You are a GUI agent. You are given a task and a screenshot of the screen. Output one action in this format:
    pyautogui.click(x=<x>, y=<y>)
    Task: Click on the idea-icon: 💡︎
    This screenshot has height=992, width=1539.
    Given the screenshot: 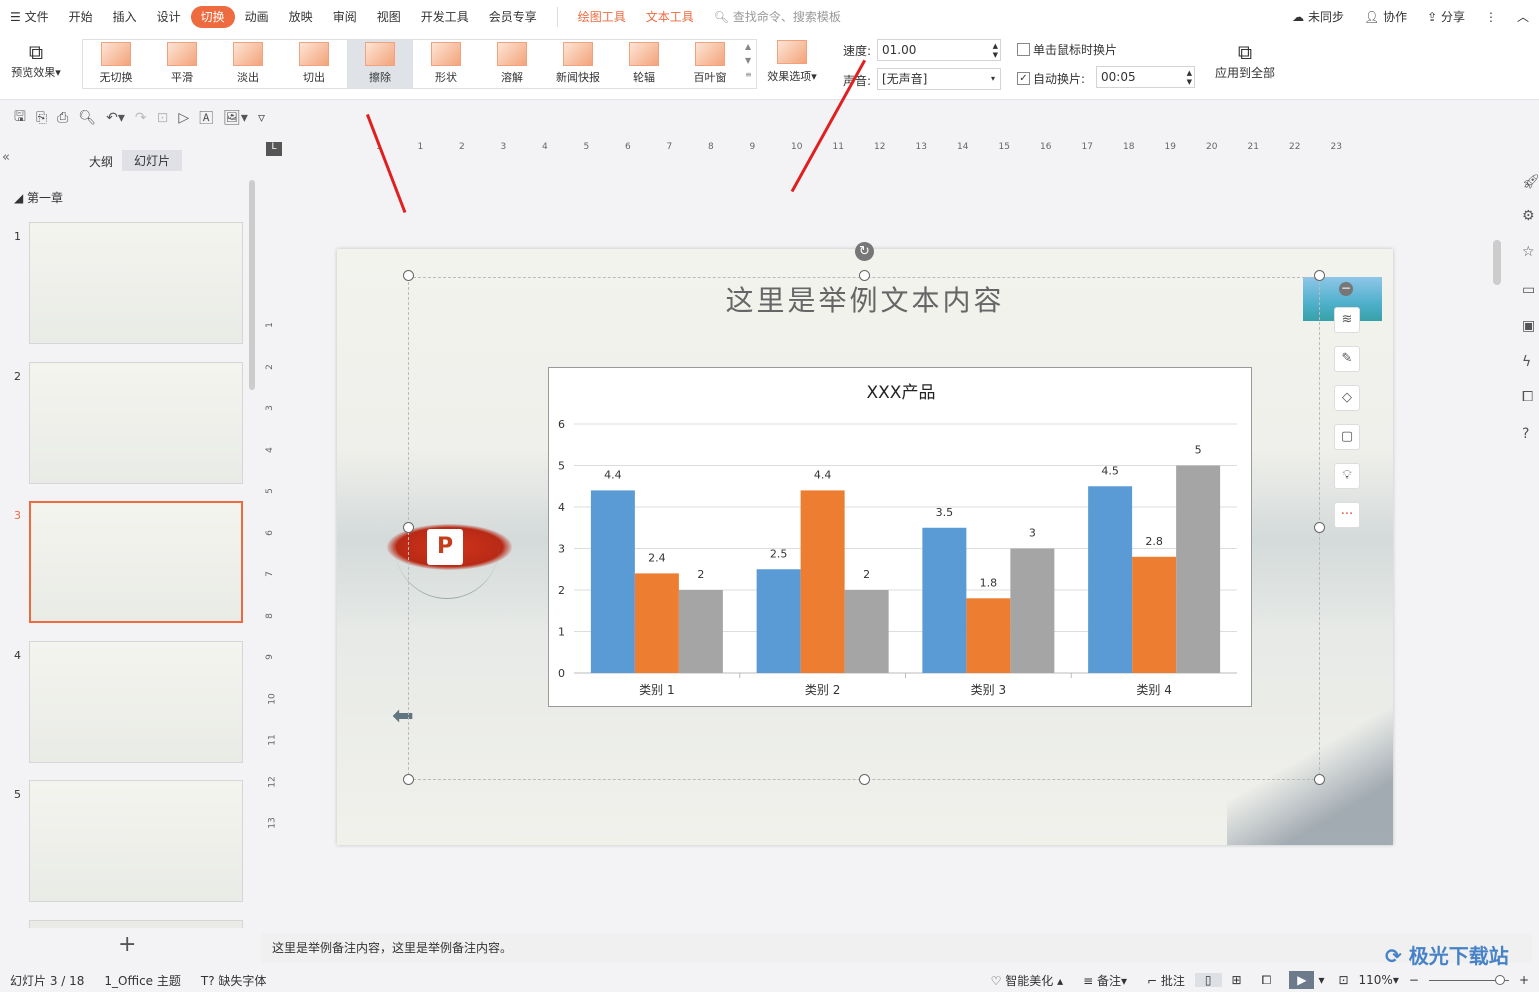 What is the action you would take?
    pyautogui.click(x=1347, y=476)
    